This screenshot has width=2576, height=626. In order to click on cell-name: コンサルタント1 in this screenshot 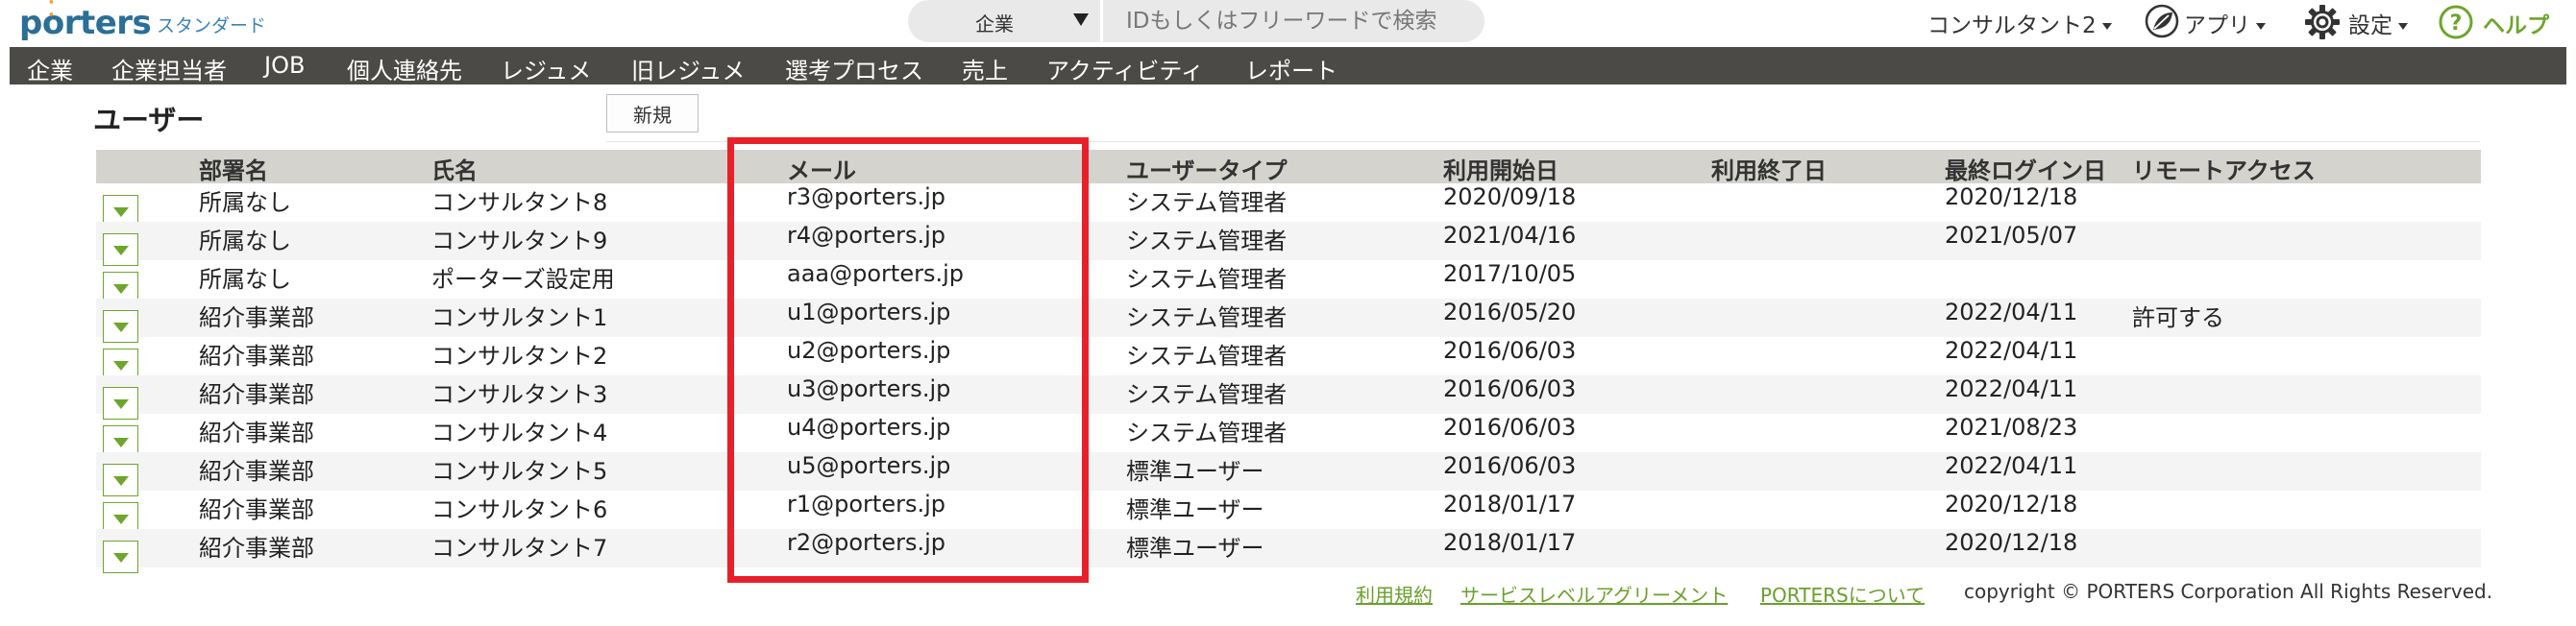, I will do `click(519, 317)`.